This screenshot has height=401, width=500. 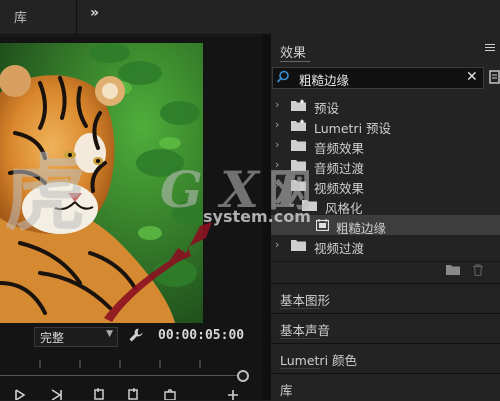 What do you see at coordinates (385, 185) in the screenshot?
I see `tree-item-video-effects: › 视频效果` at bounding box center [385, 185].